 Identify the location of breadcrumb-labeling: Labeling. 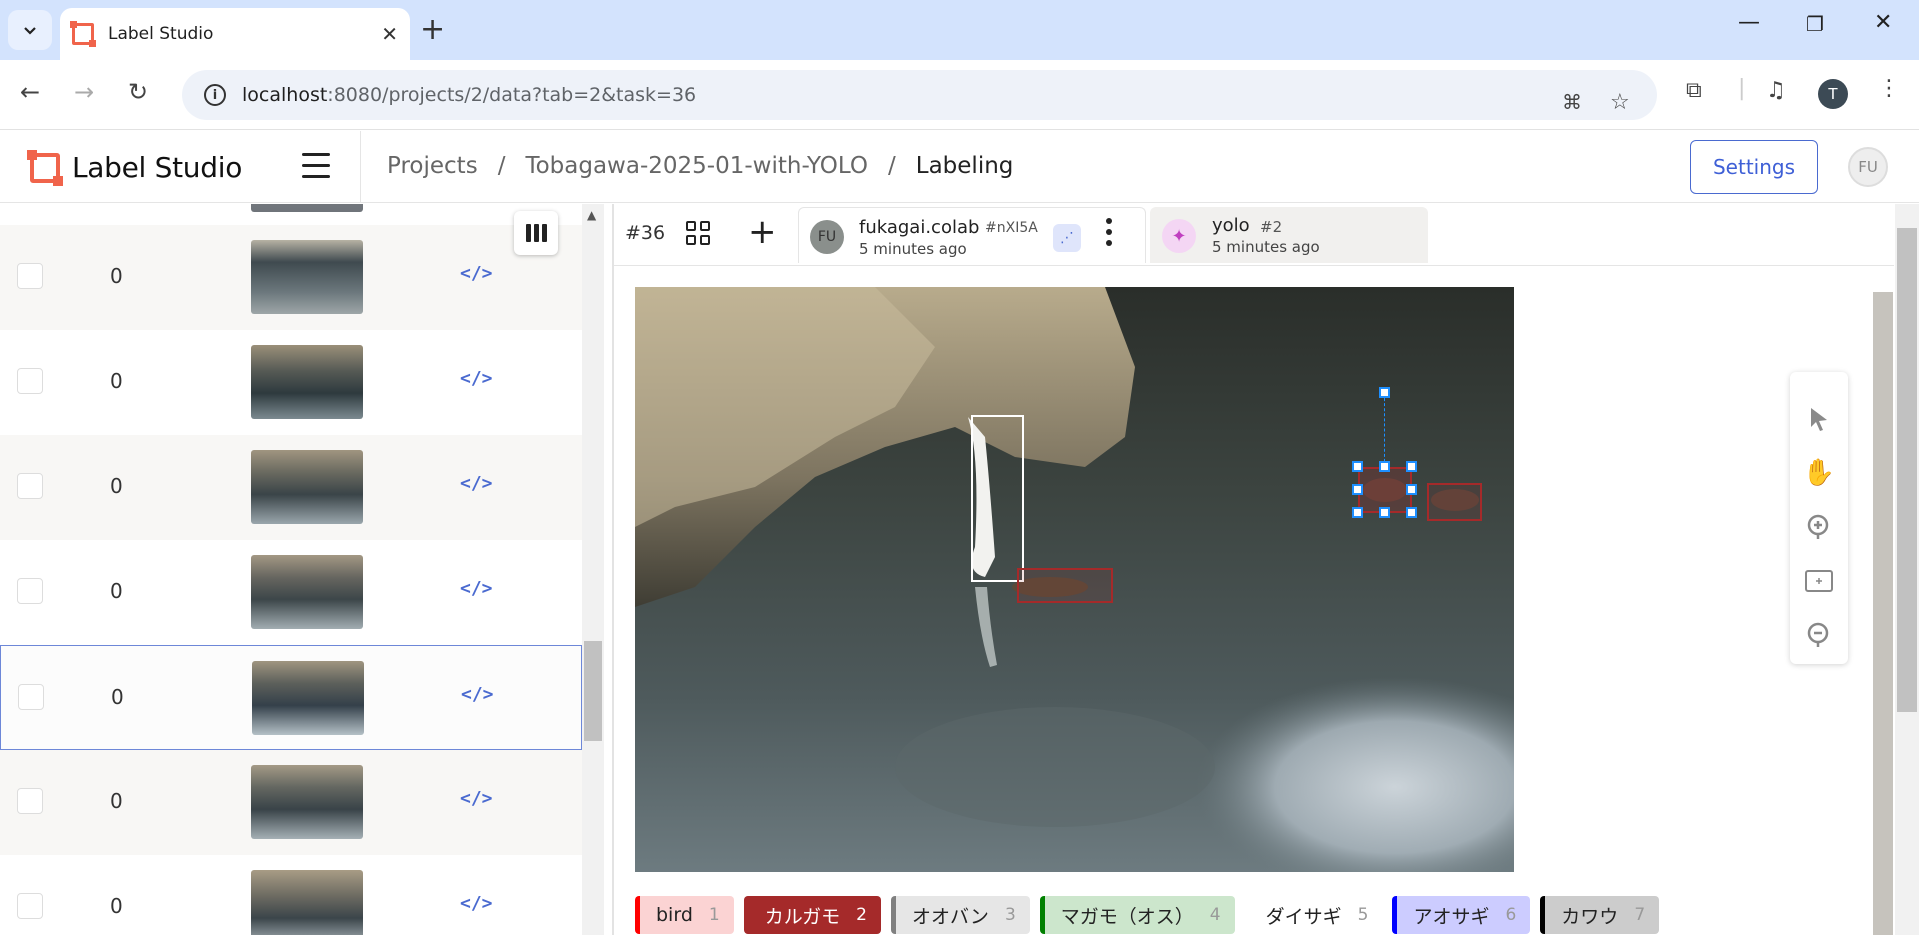
(964, 166).